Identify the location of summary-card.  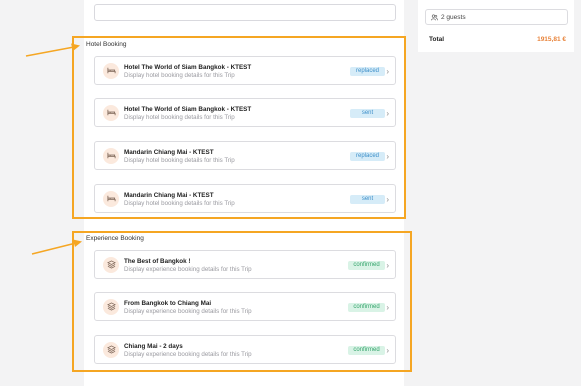
(496, 26).